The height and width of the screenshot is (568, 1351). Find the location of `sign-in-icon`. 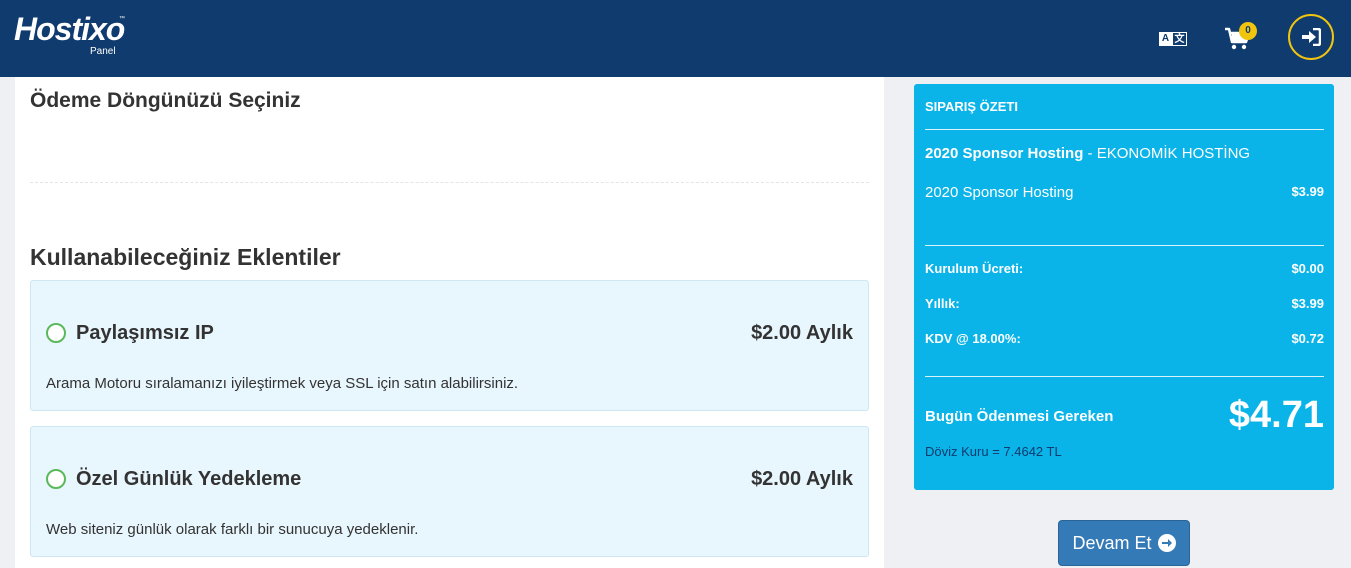

sign-in-icon is located at coordinates (1311, 37).